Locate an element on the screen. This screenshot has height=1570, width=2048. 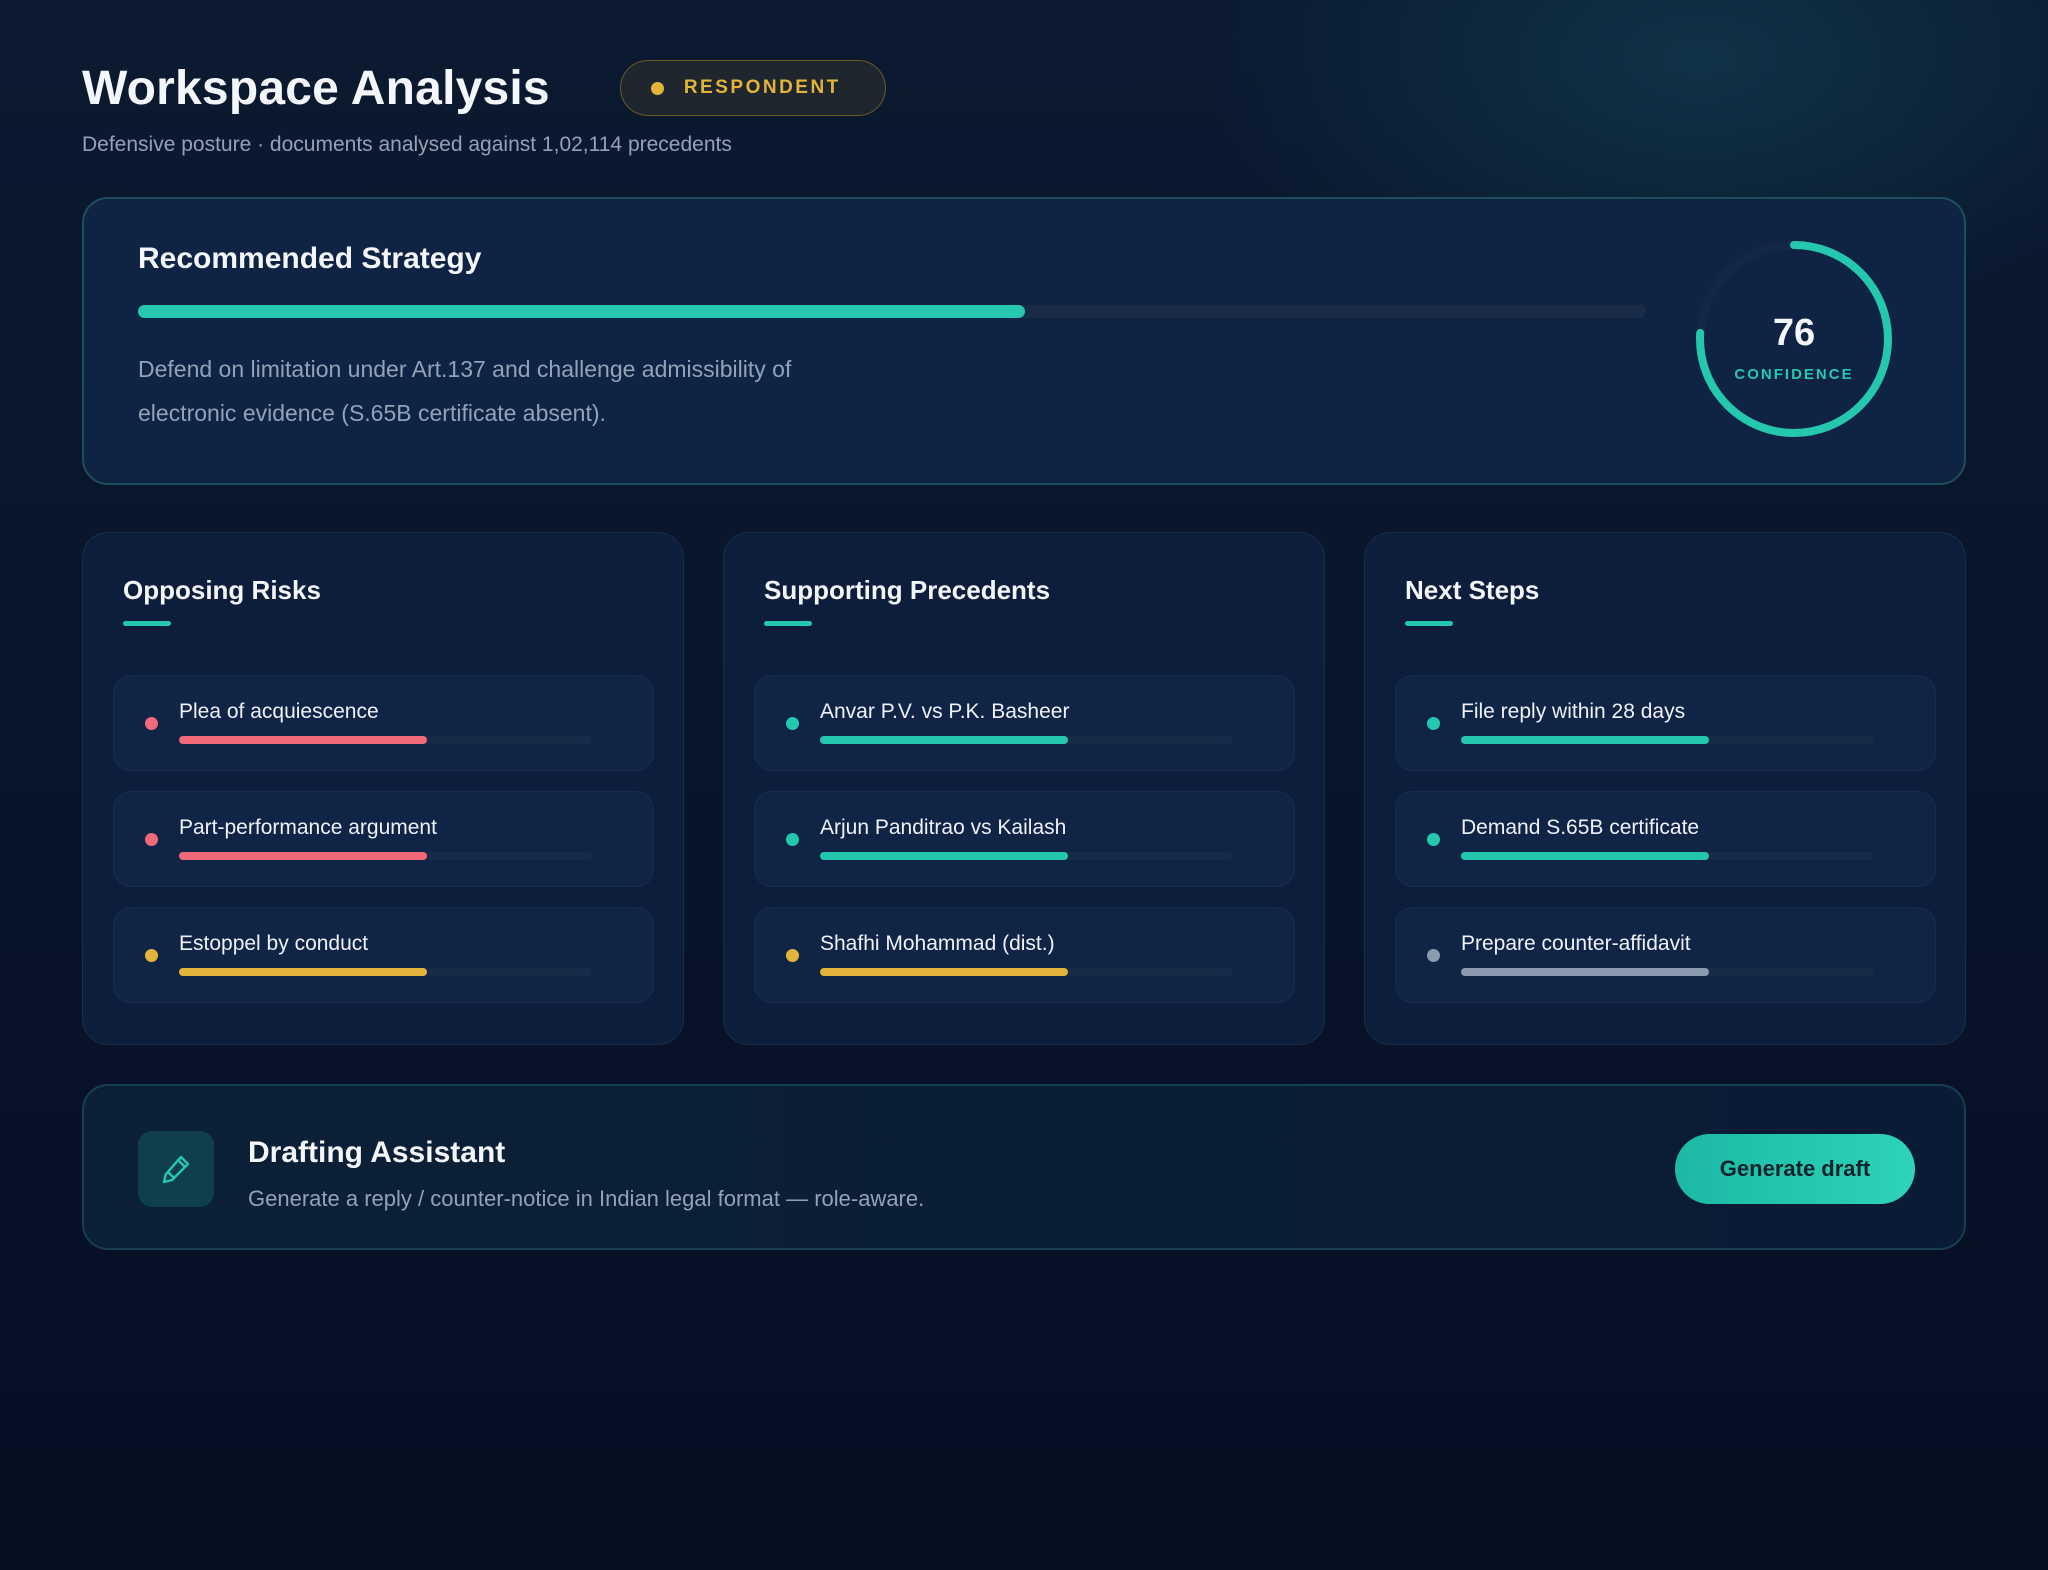
risk-label: Plea of acquiescence is located at coordinates (279, 711).